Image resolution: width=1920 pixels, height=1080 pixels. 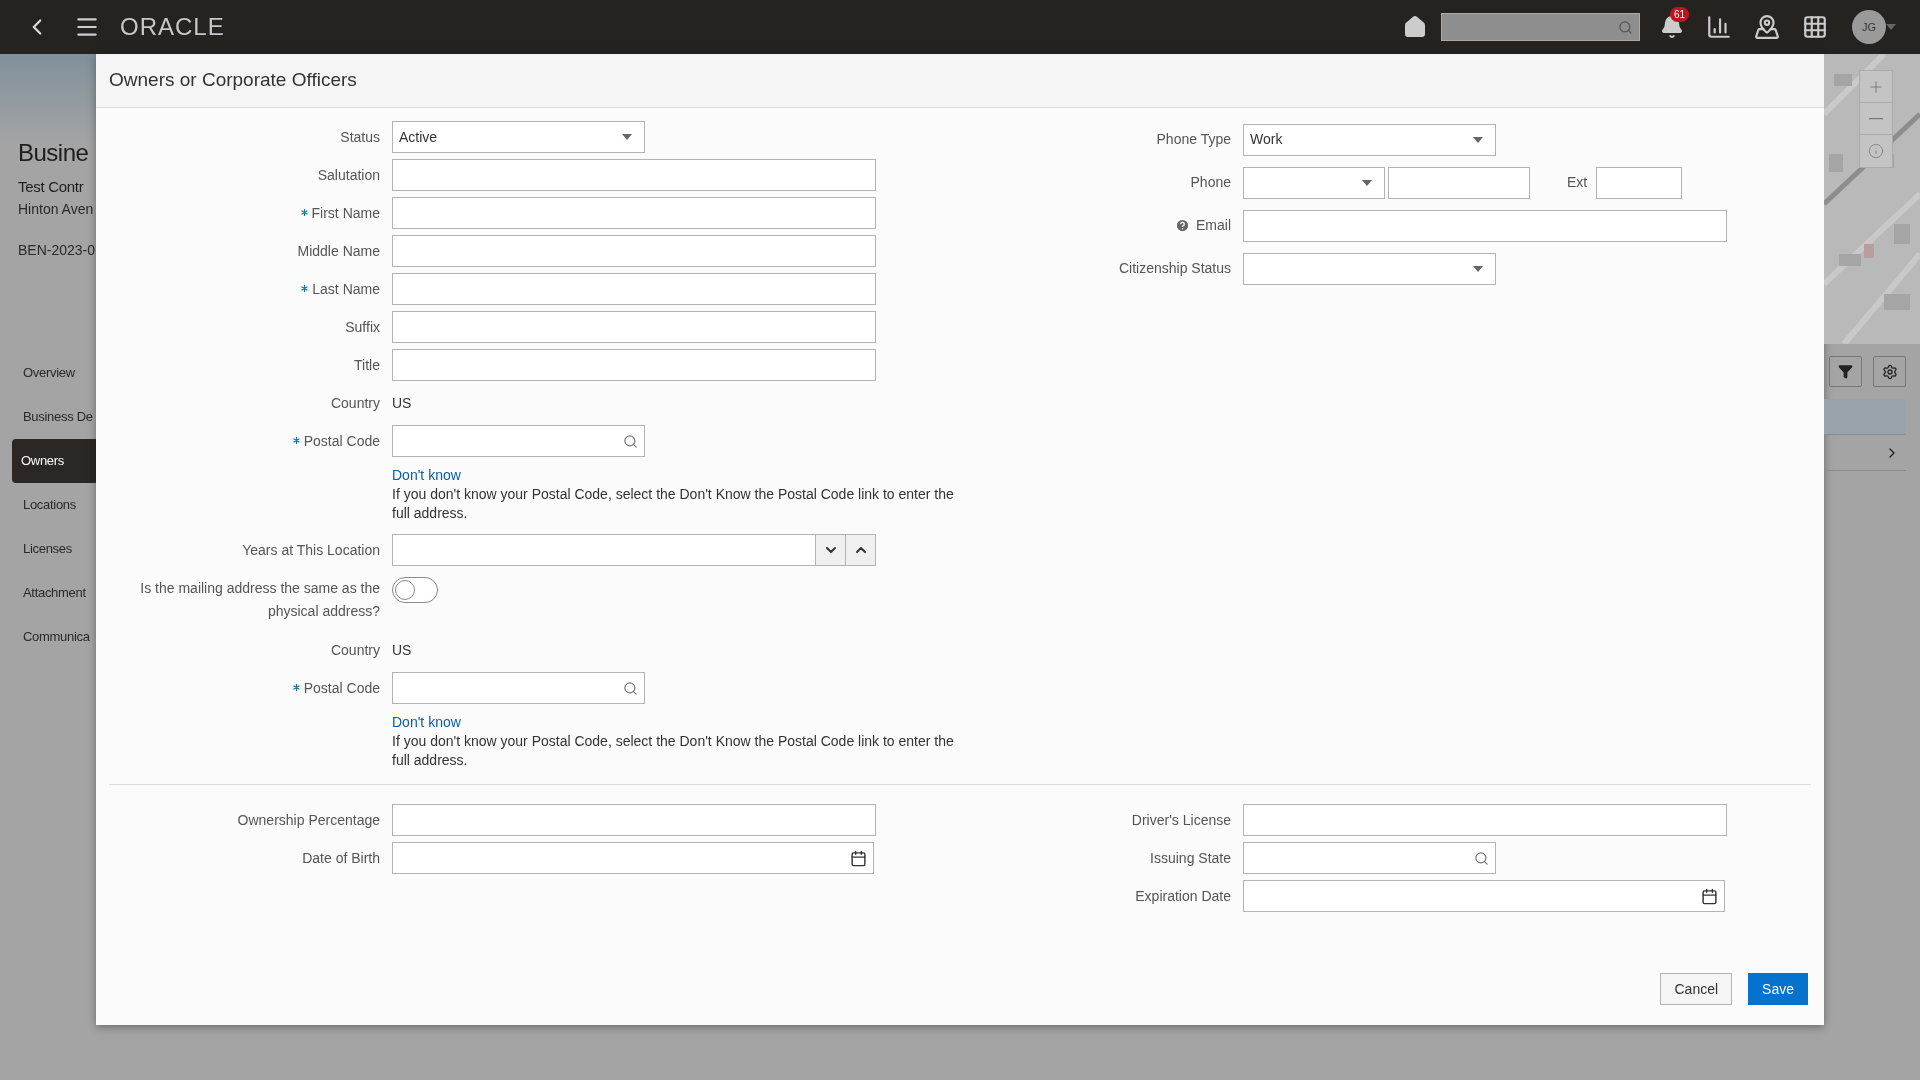 I want to click on field-label: First Name, so click(x=345, y=213).